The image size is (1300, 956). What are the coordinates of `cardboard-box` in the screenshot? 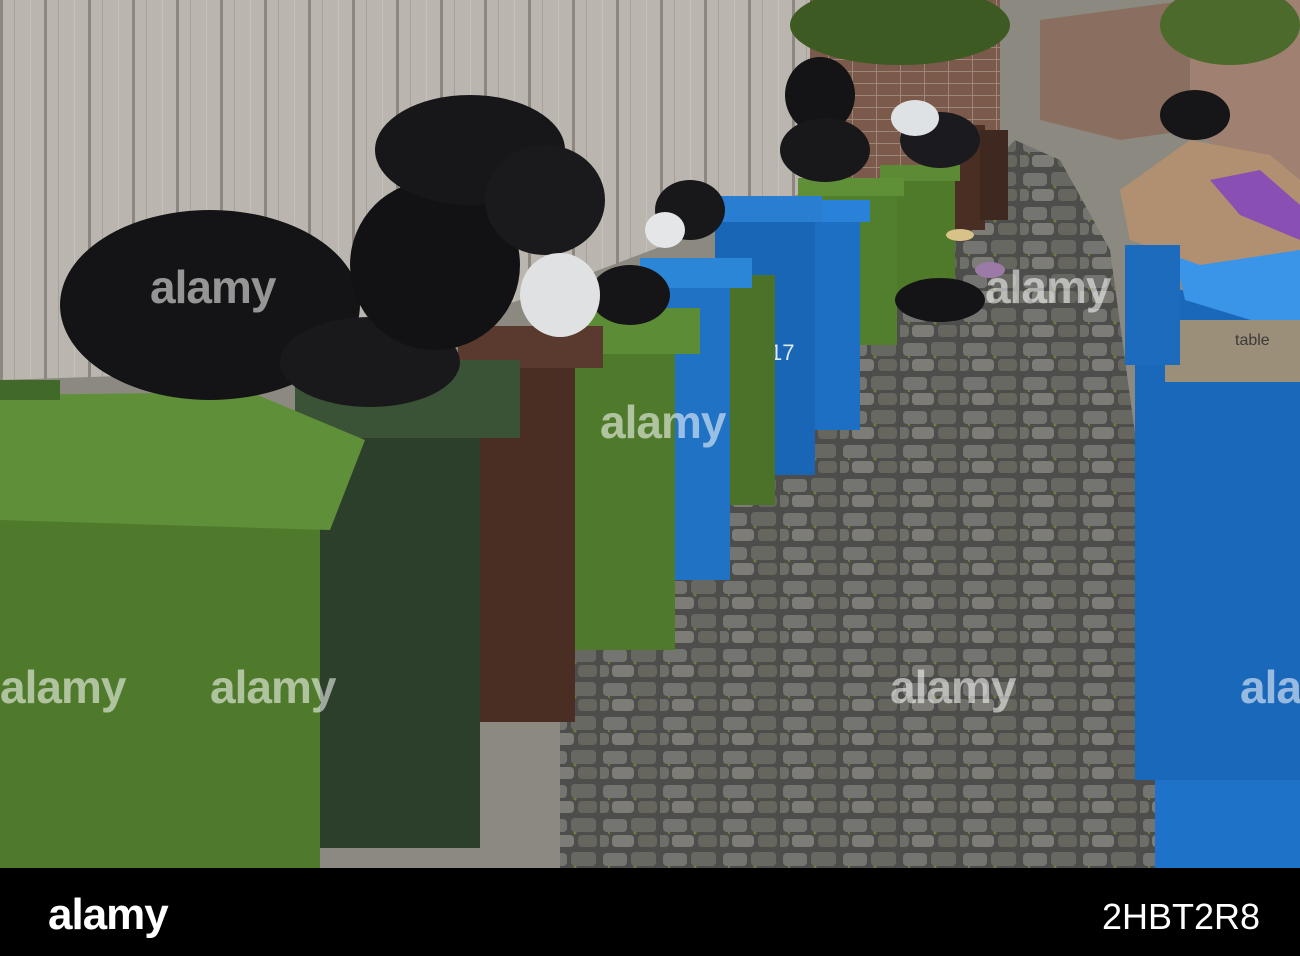 It's located at (1232, 351).